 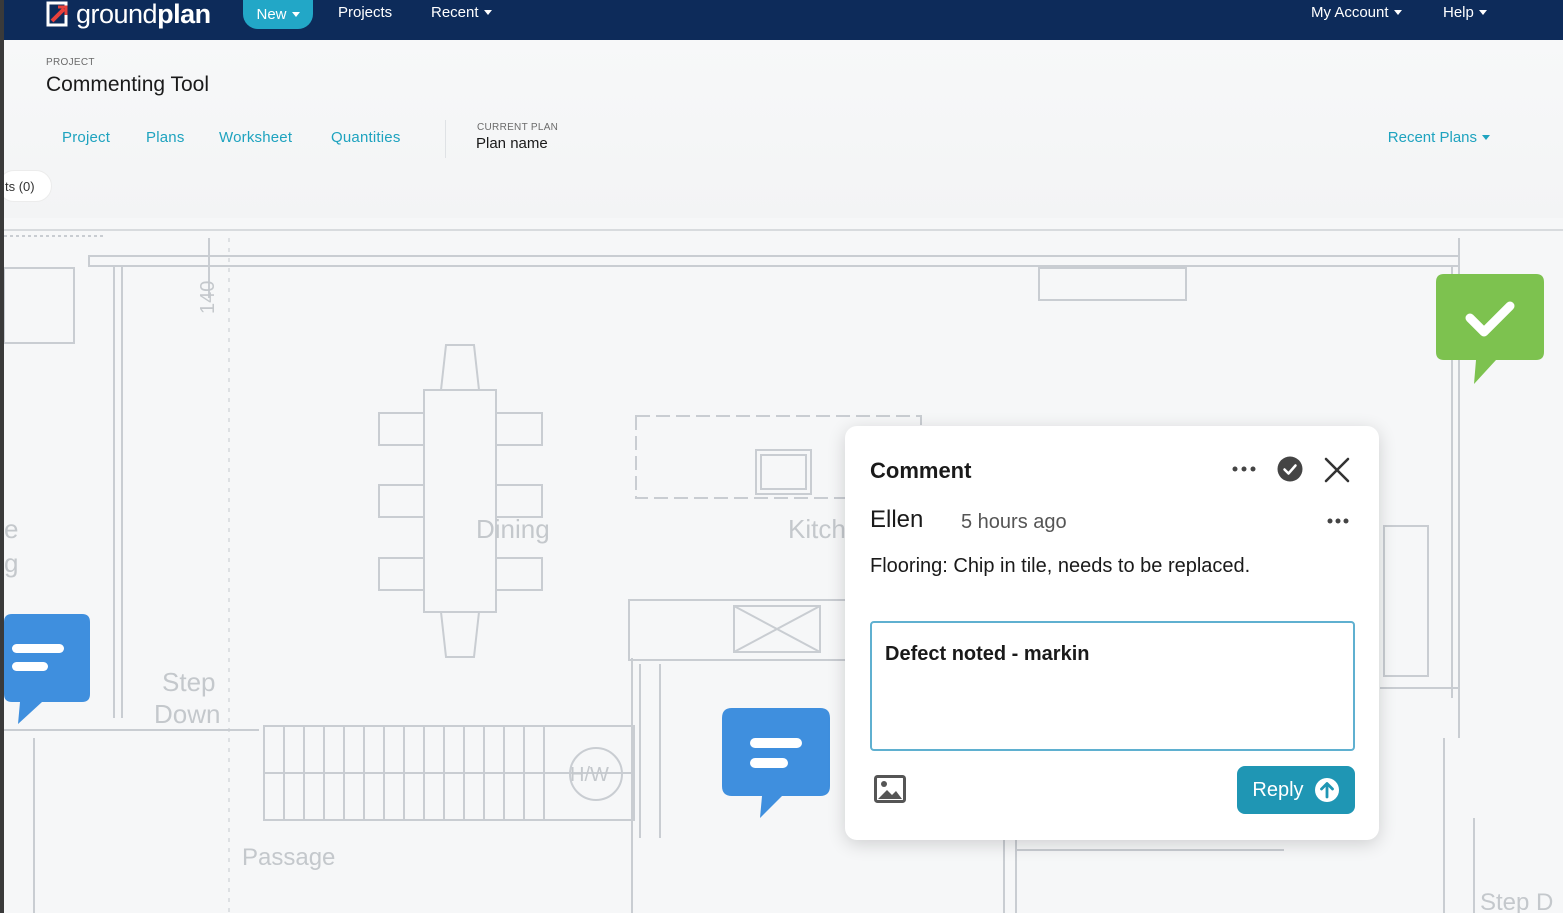 What do you see at coordinates (512, 143) in the screenshot?
I see `current-plan-name: Plan name` at bounding box center [512, 143].